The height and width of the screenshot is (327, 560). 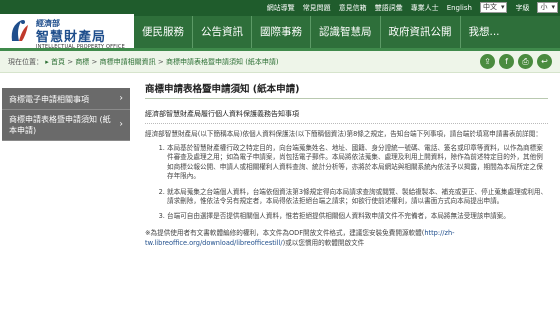 I want to click on page-title: 商標申請表格暨申請須知 (紙本申請), so click(x=346, y=90).